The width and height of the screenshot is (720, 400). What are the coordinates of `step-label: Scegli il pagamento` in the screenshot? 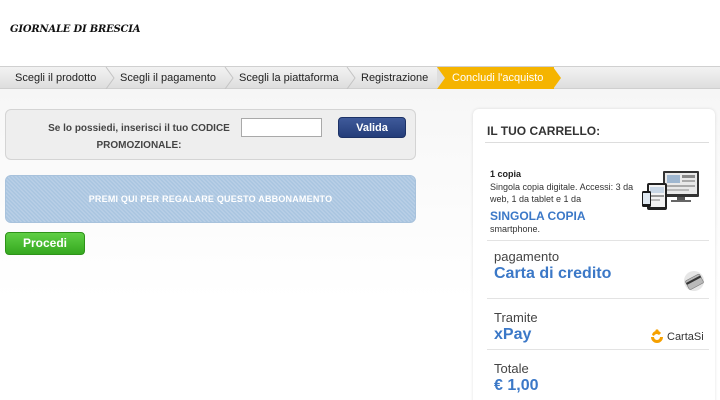 It's located at (168, 78).